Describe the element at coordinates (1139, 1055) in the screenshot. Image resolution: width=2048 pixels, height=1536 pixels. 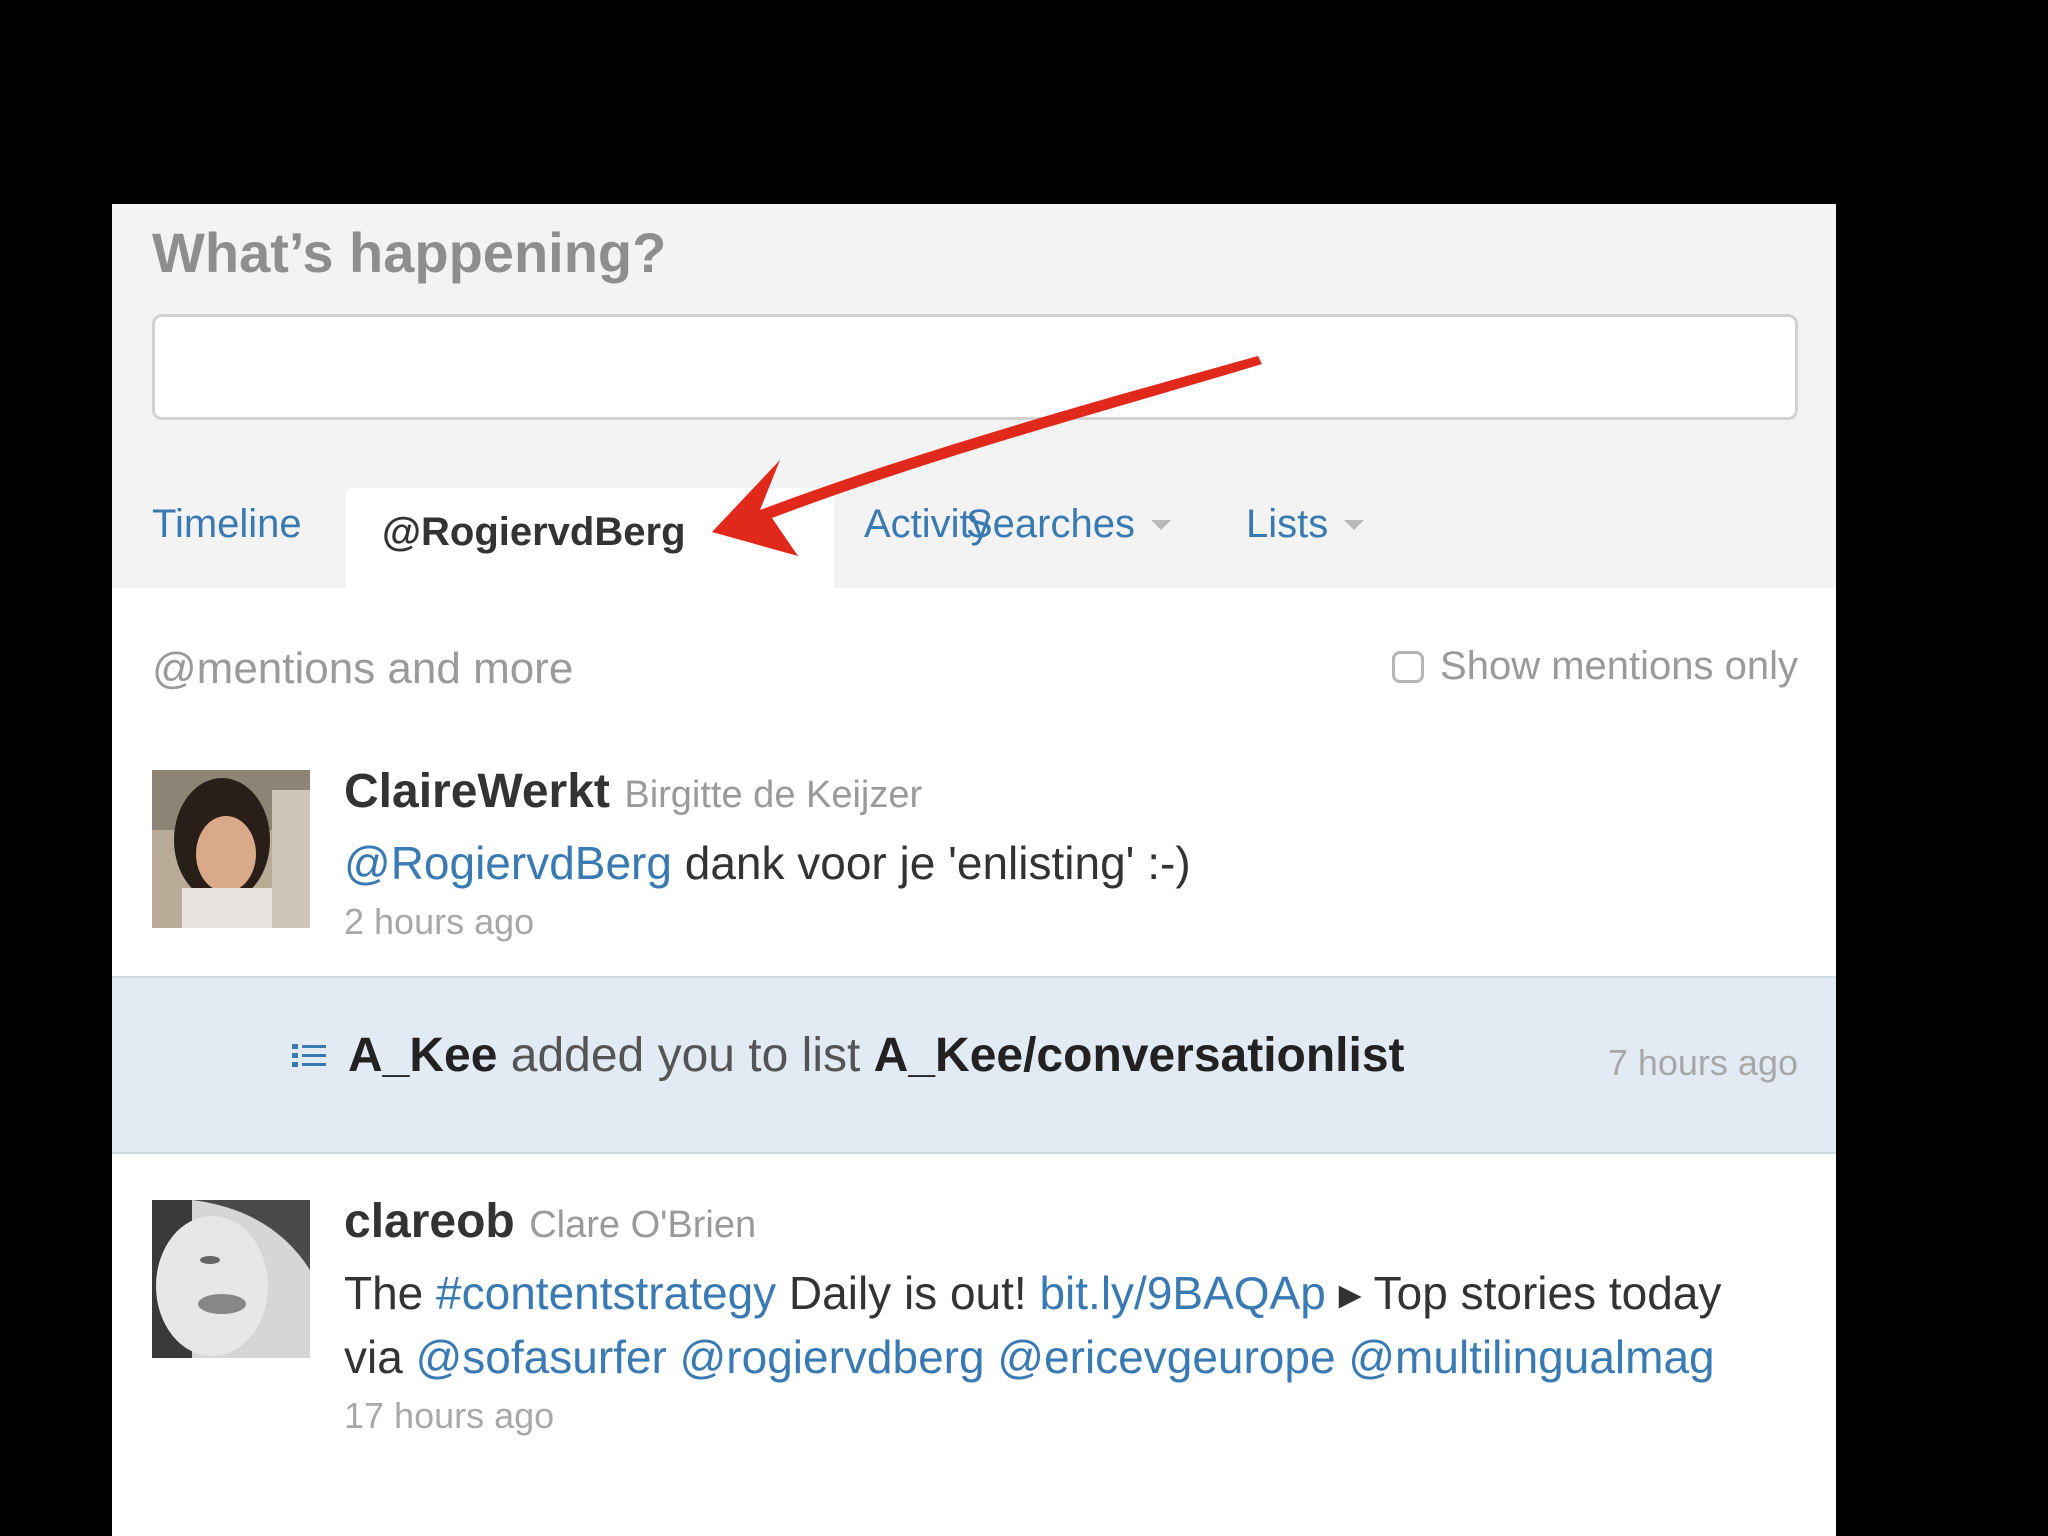
I see `list-notice-list: A_Kee/conversationlist` at that location.